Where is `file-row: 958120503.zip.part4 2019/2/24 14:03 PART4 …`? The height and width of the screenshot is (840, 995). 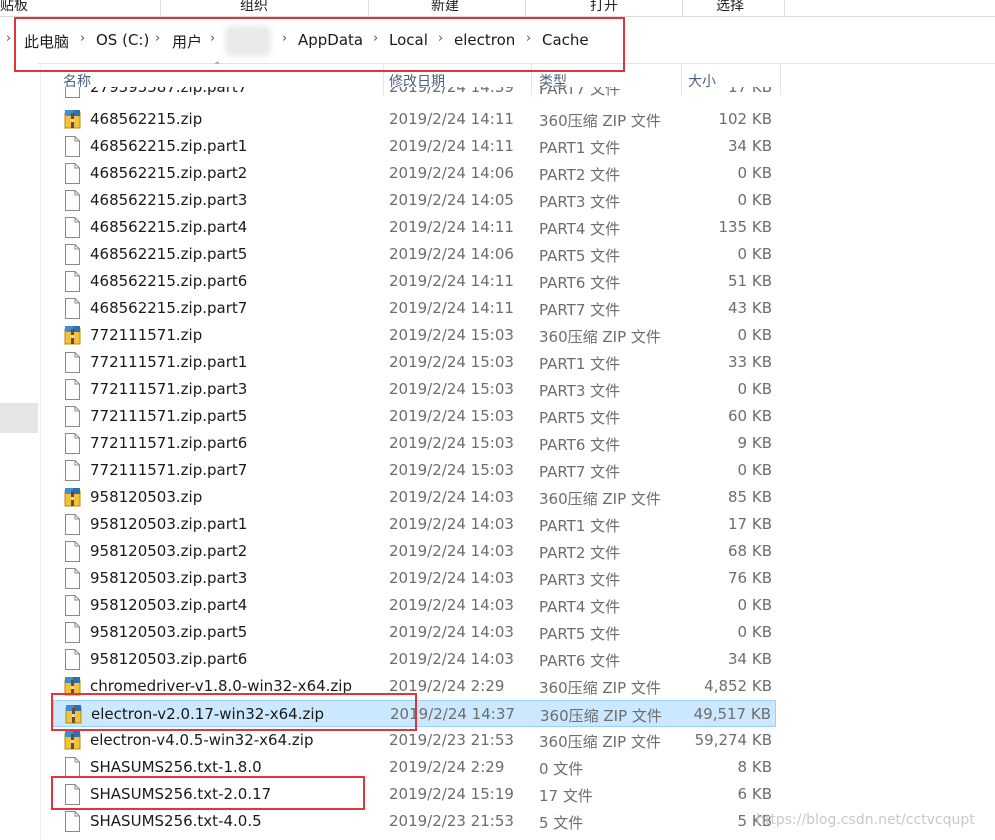
file-row: 958120503.zip.part4 2019/2/24 14:03 PART4 … is located at coordinates (414, 605).